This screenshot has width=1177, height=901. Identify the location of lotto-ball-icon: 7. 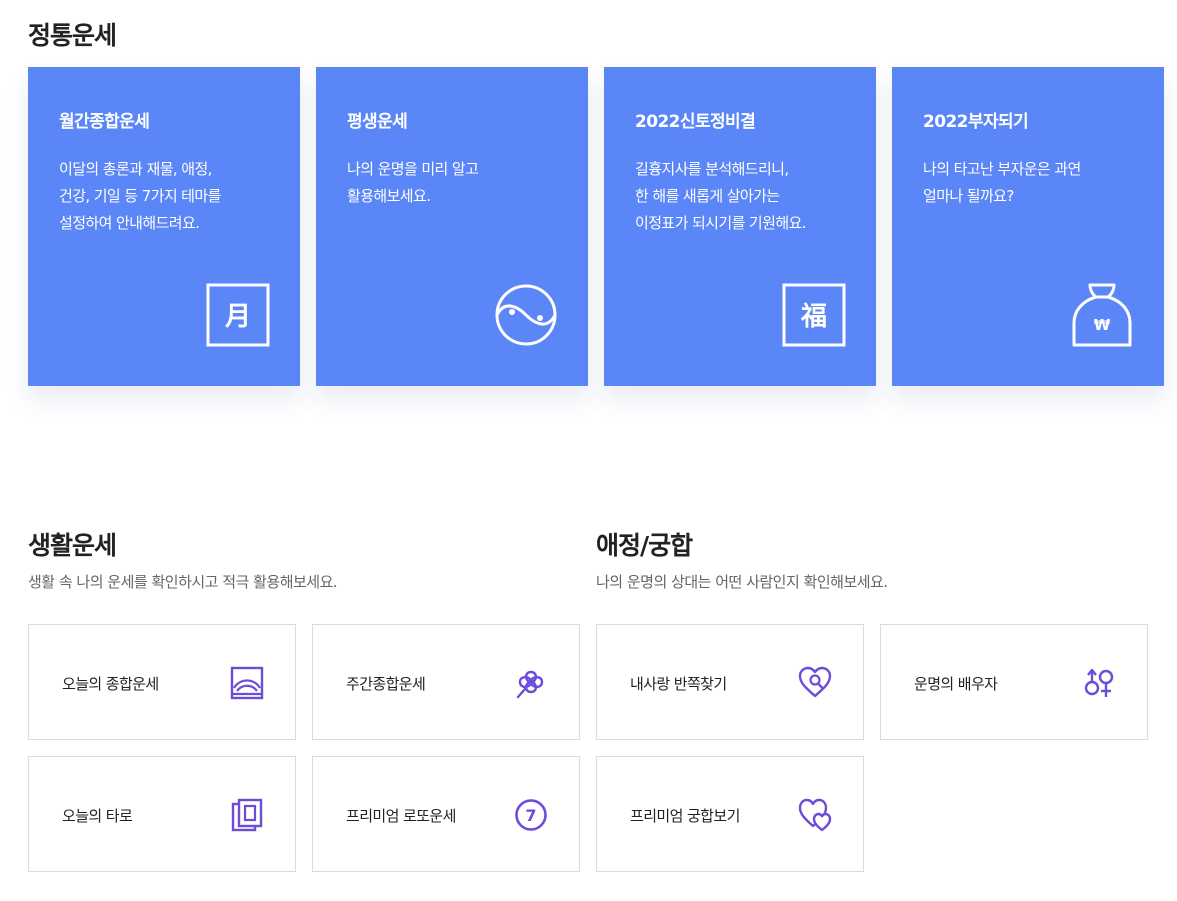
(531, 815).